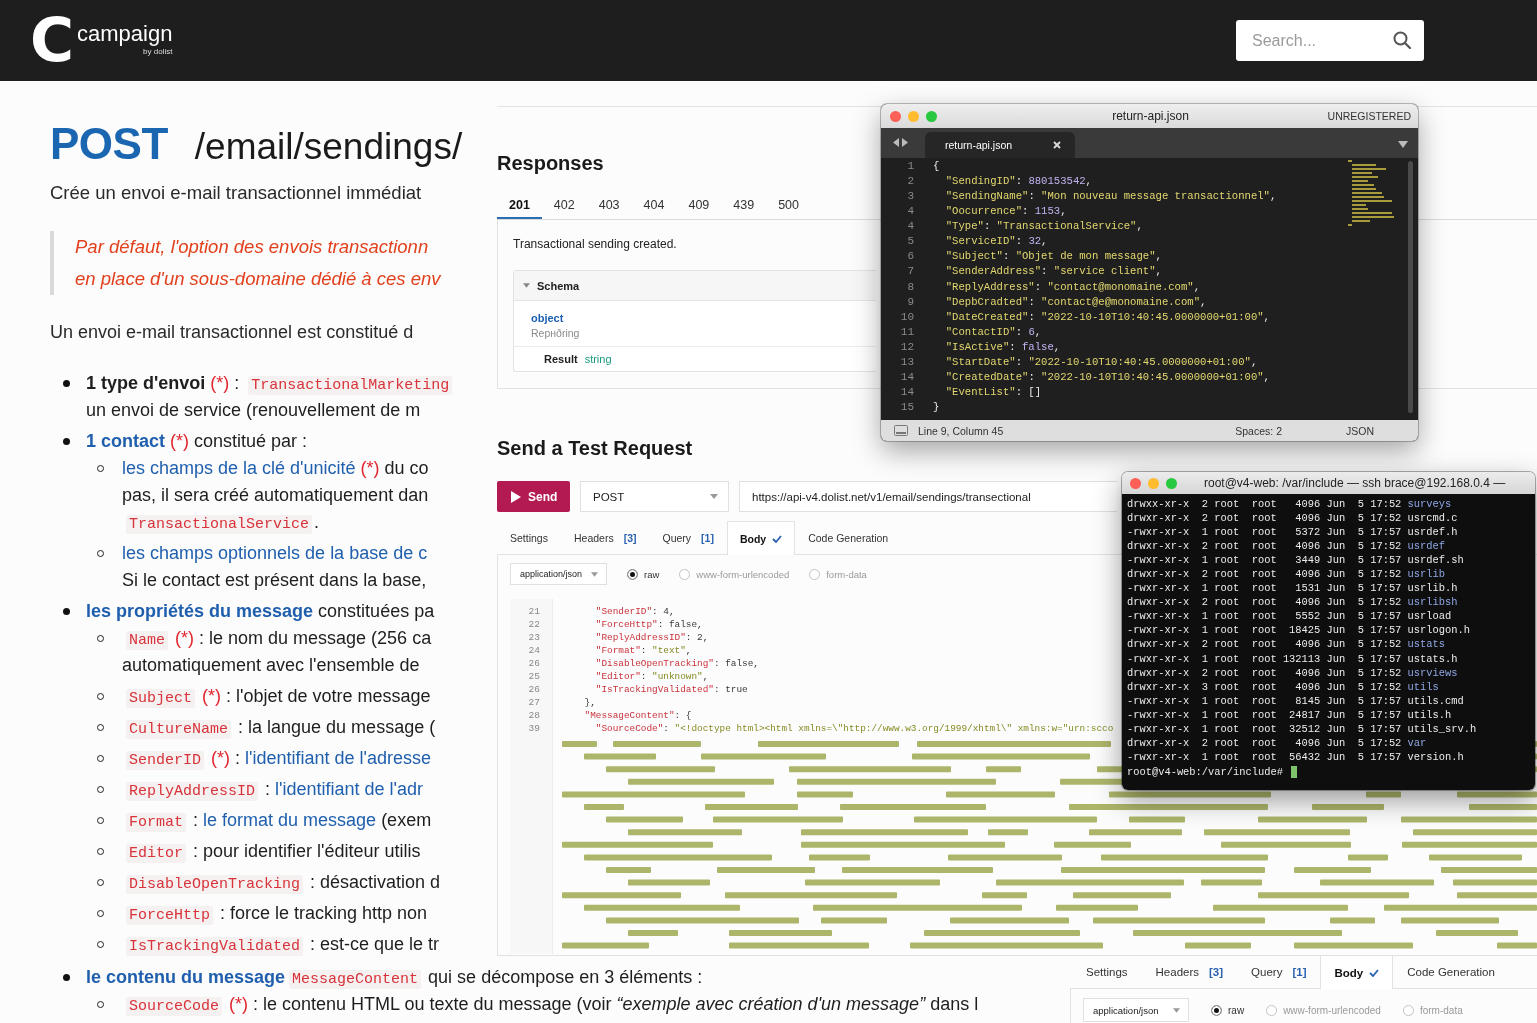 The image size is (1537, 1023). What do you see at coordinates (1107, 376) in the screenshot?
I see `code-line: "CreatedDate": "2022-10-10T10:40:45.0000000+01:00",` at bounding box center [1107, 376].